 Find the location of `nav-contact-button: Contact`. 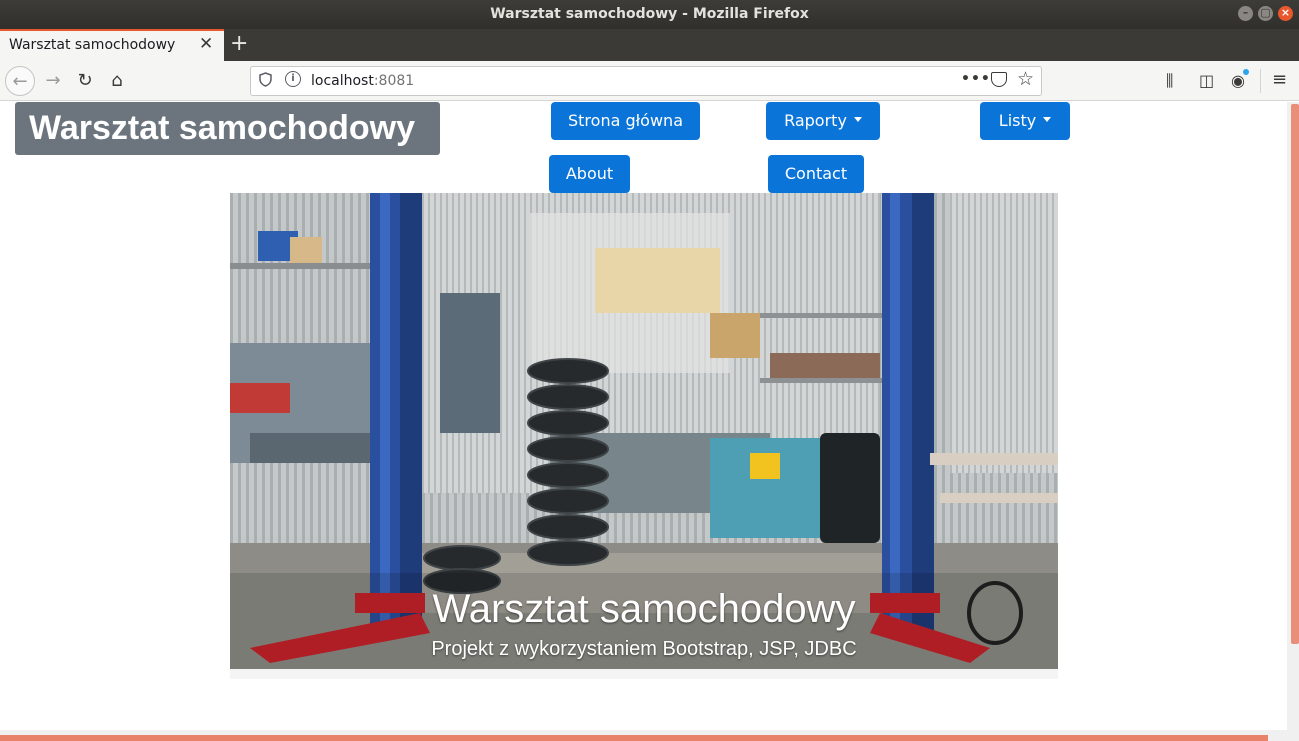

nav-contact-button: Contact is located at coordinates (816, 174).